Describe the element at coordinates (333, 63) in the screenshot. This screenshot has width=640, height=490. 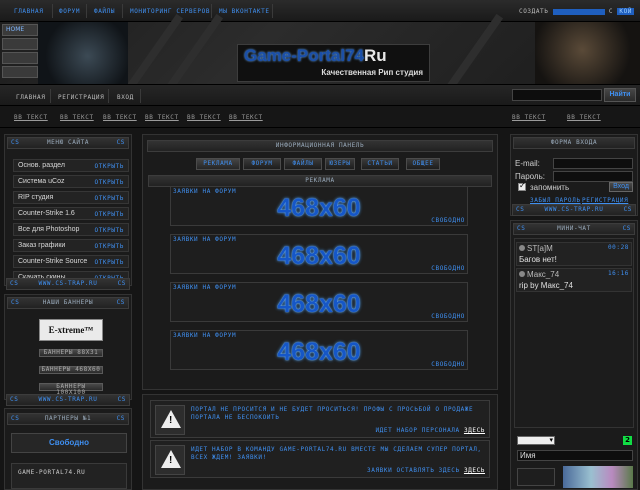
I see `site-logo: Game-Portal74Ru Качественная Рип студия` at that location.